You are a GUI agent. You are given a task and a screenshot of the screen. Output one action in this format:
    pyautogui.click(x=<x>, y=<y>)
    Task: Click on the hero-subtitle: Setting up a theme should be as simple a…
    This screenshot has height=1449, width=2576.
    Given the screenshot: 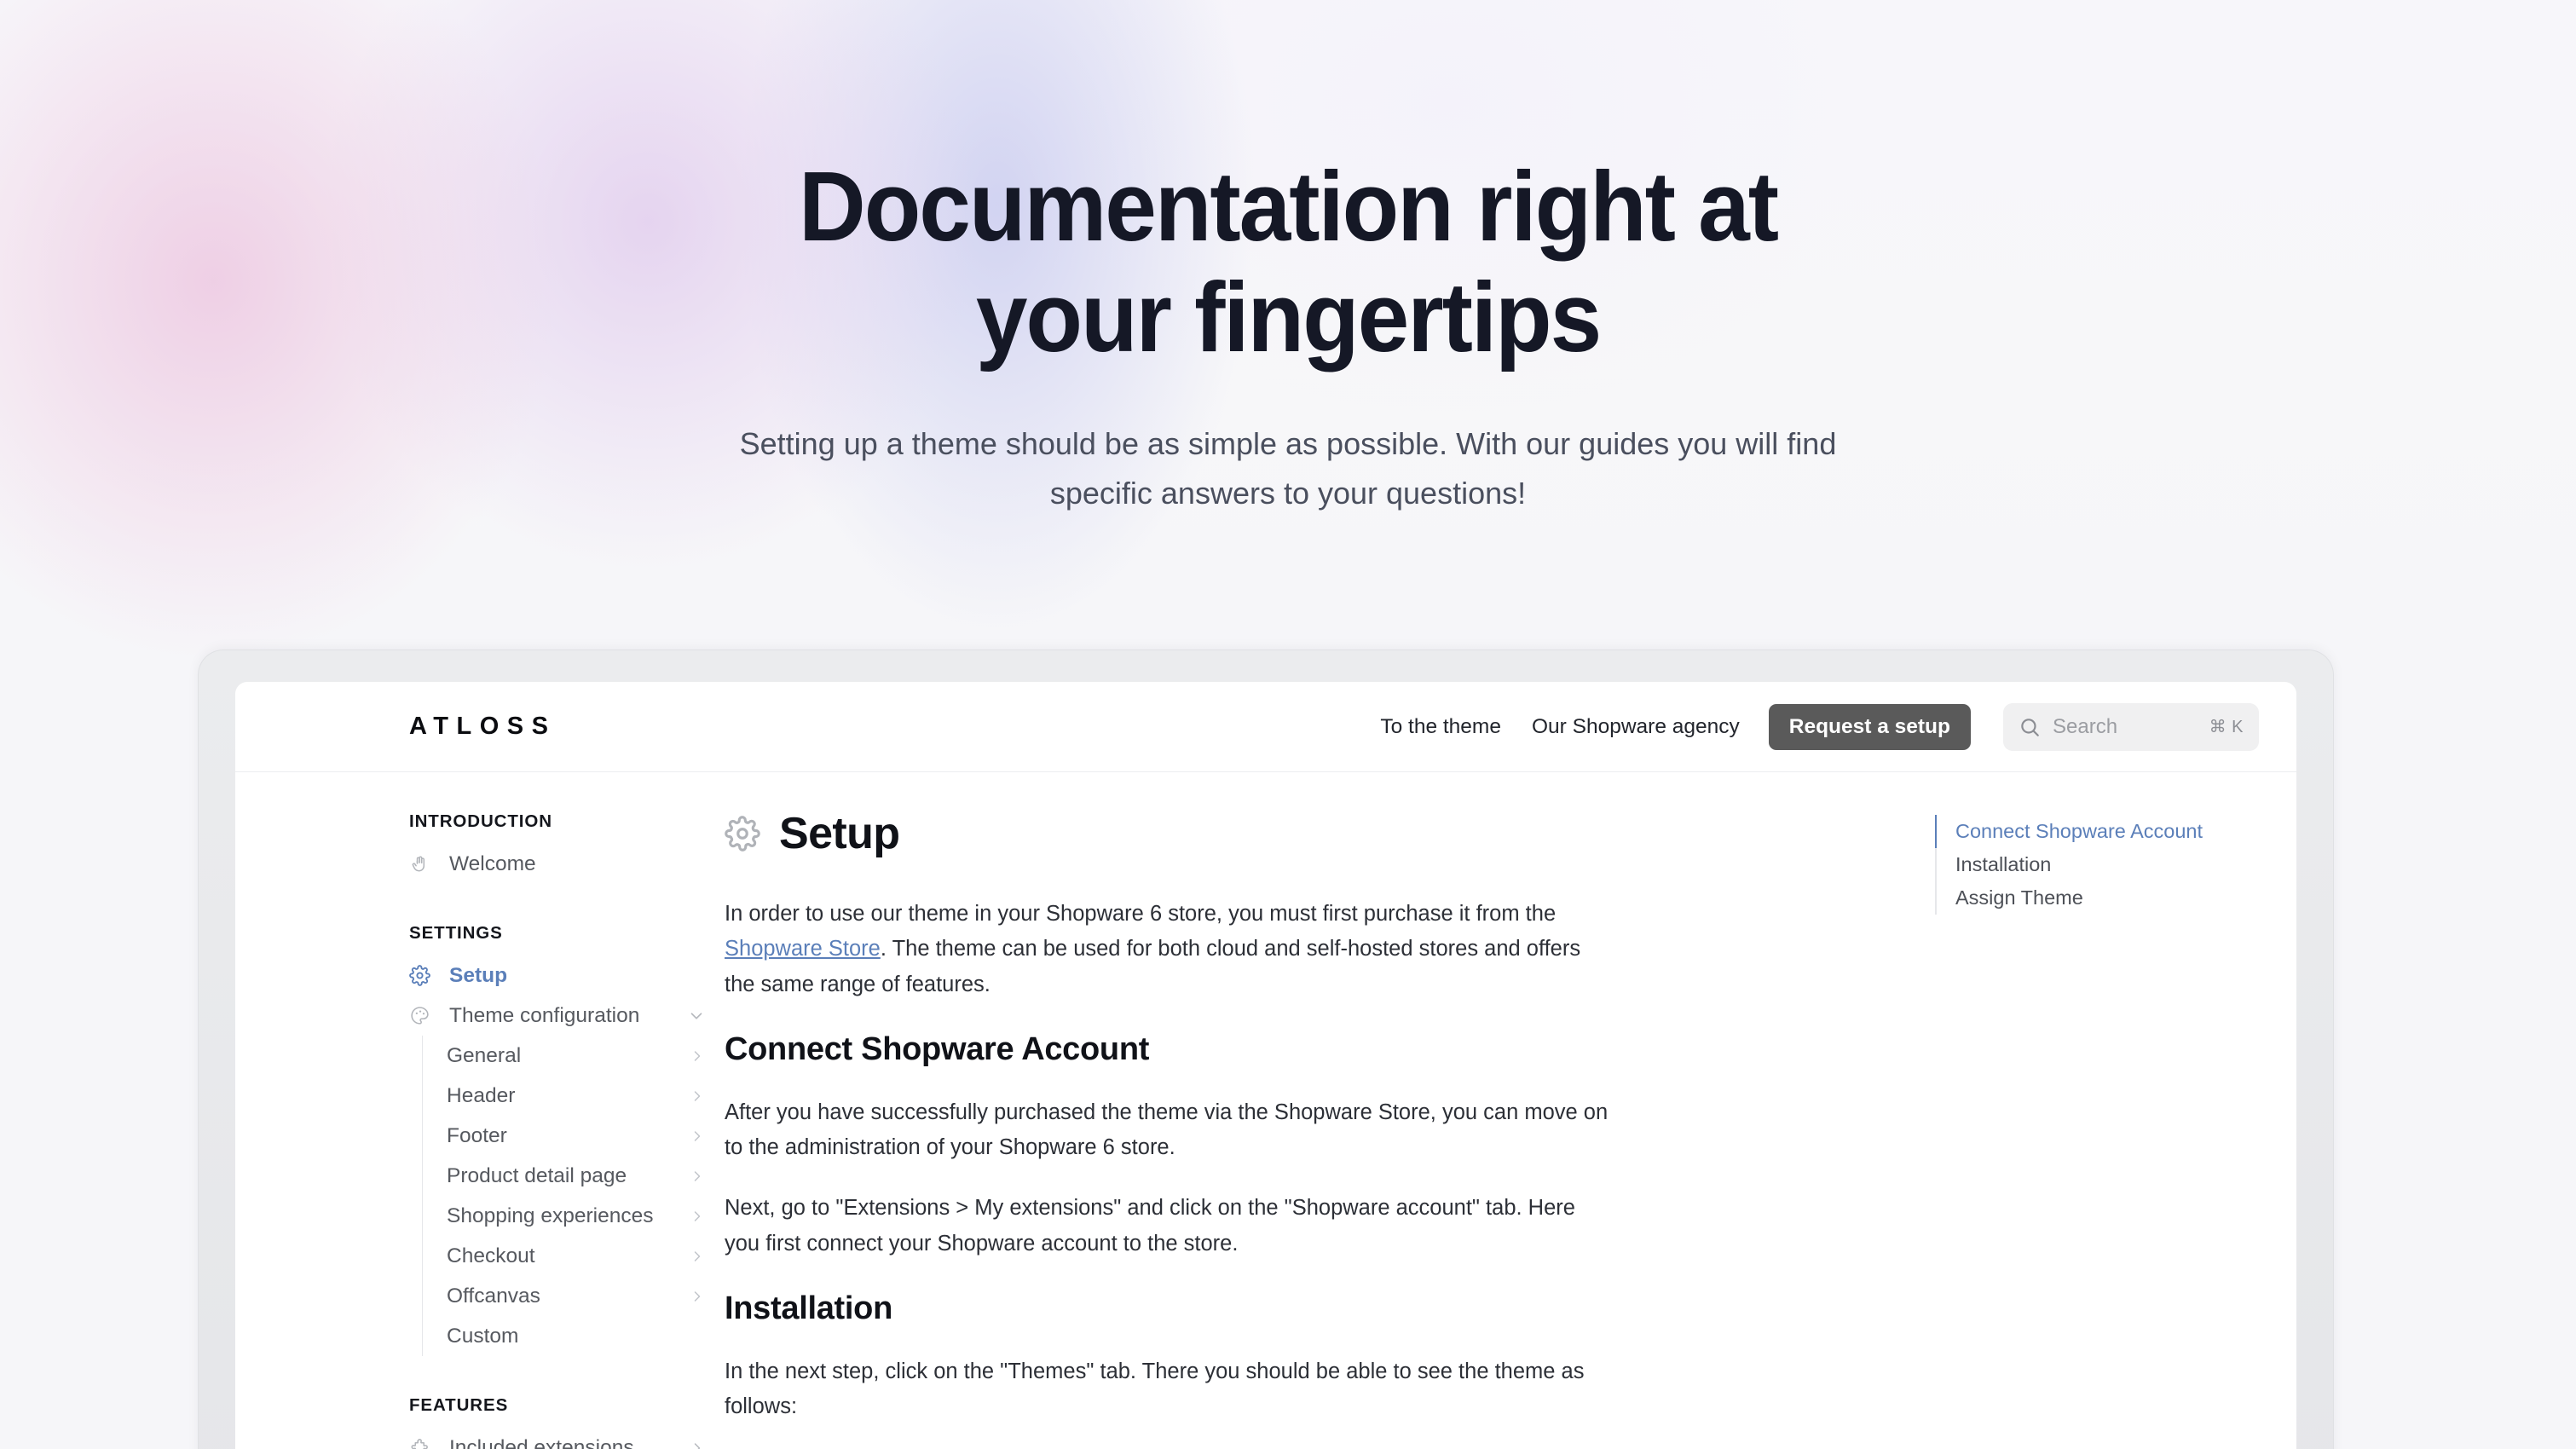 What is the action you would take?
    pyautogui.click(x=1288, y=468)
    